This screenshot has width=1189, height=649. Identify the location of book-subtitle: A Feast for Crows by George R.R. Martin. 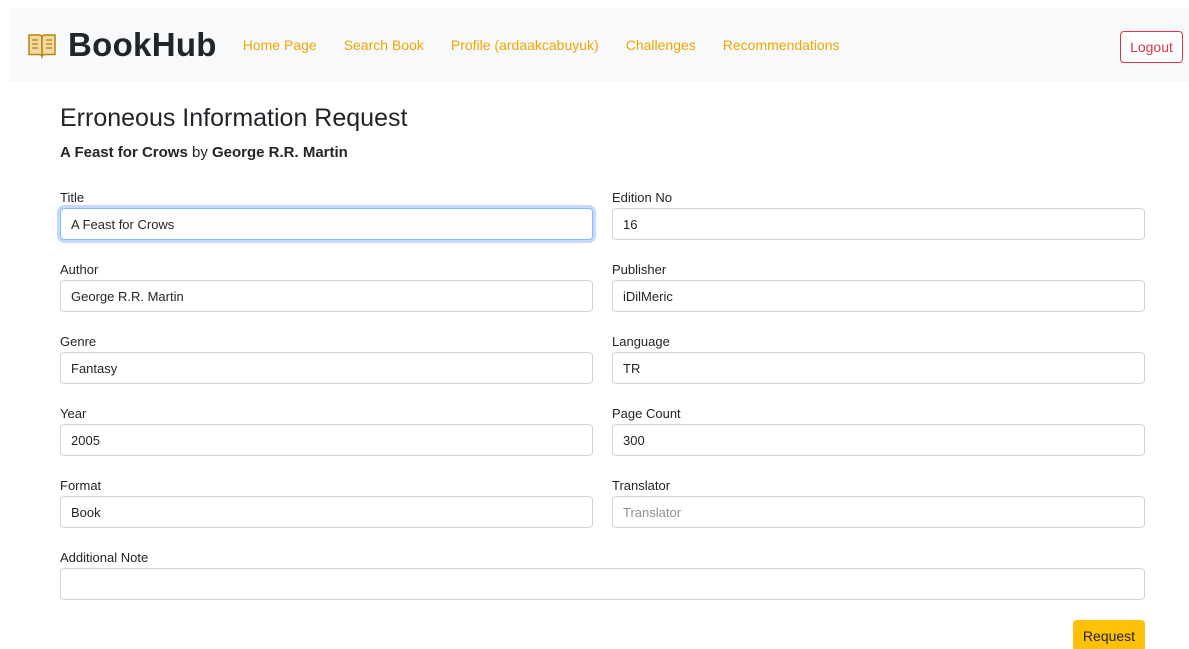
(204, 152).